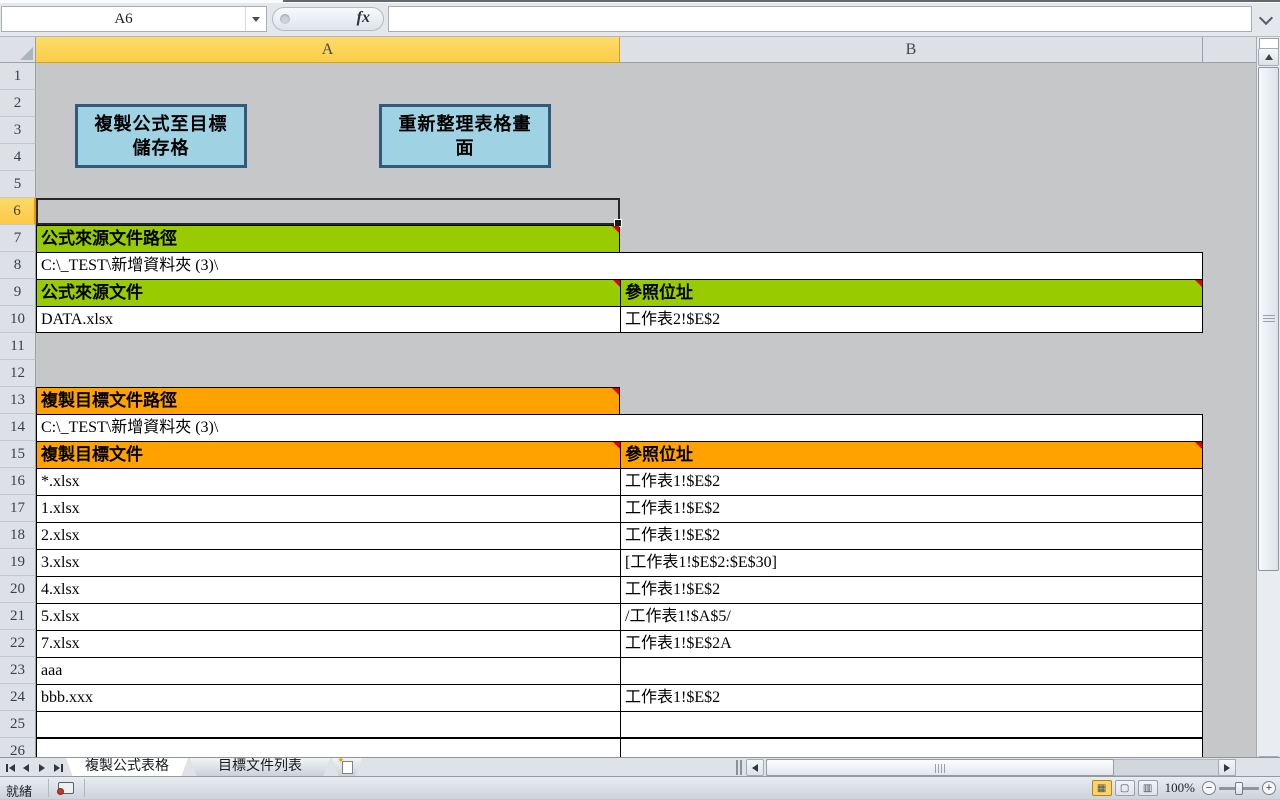  Describe the element at coordinates (911, 76) in the screenshot. I see `cell-B1` at that location.